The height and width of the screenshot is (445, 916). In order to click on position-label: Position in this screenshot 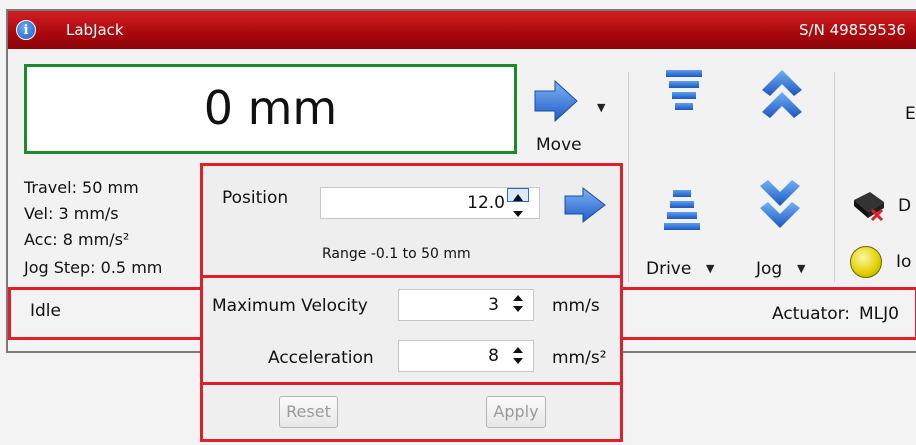, I will do `click(255, 198)`.